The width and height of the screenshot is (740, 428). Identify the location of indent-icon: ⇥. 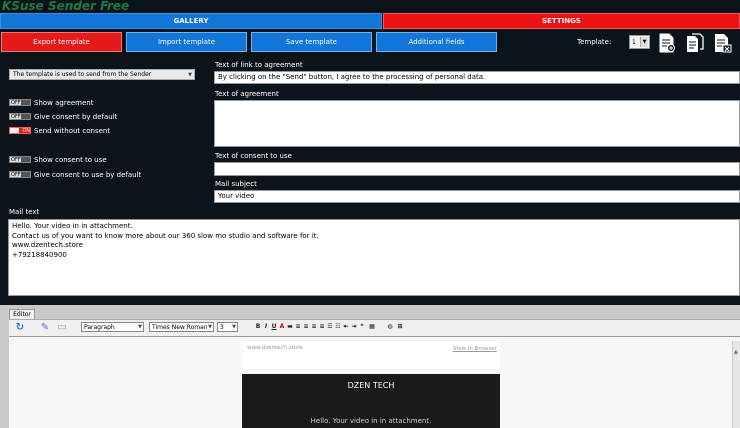
(354, 326).